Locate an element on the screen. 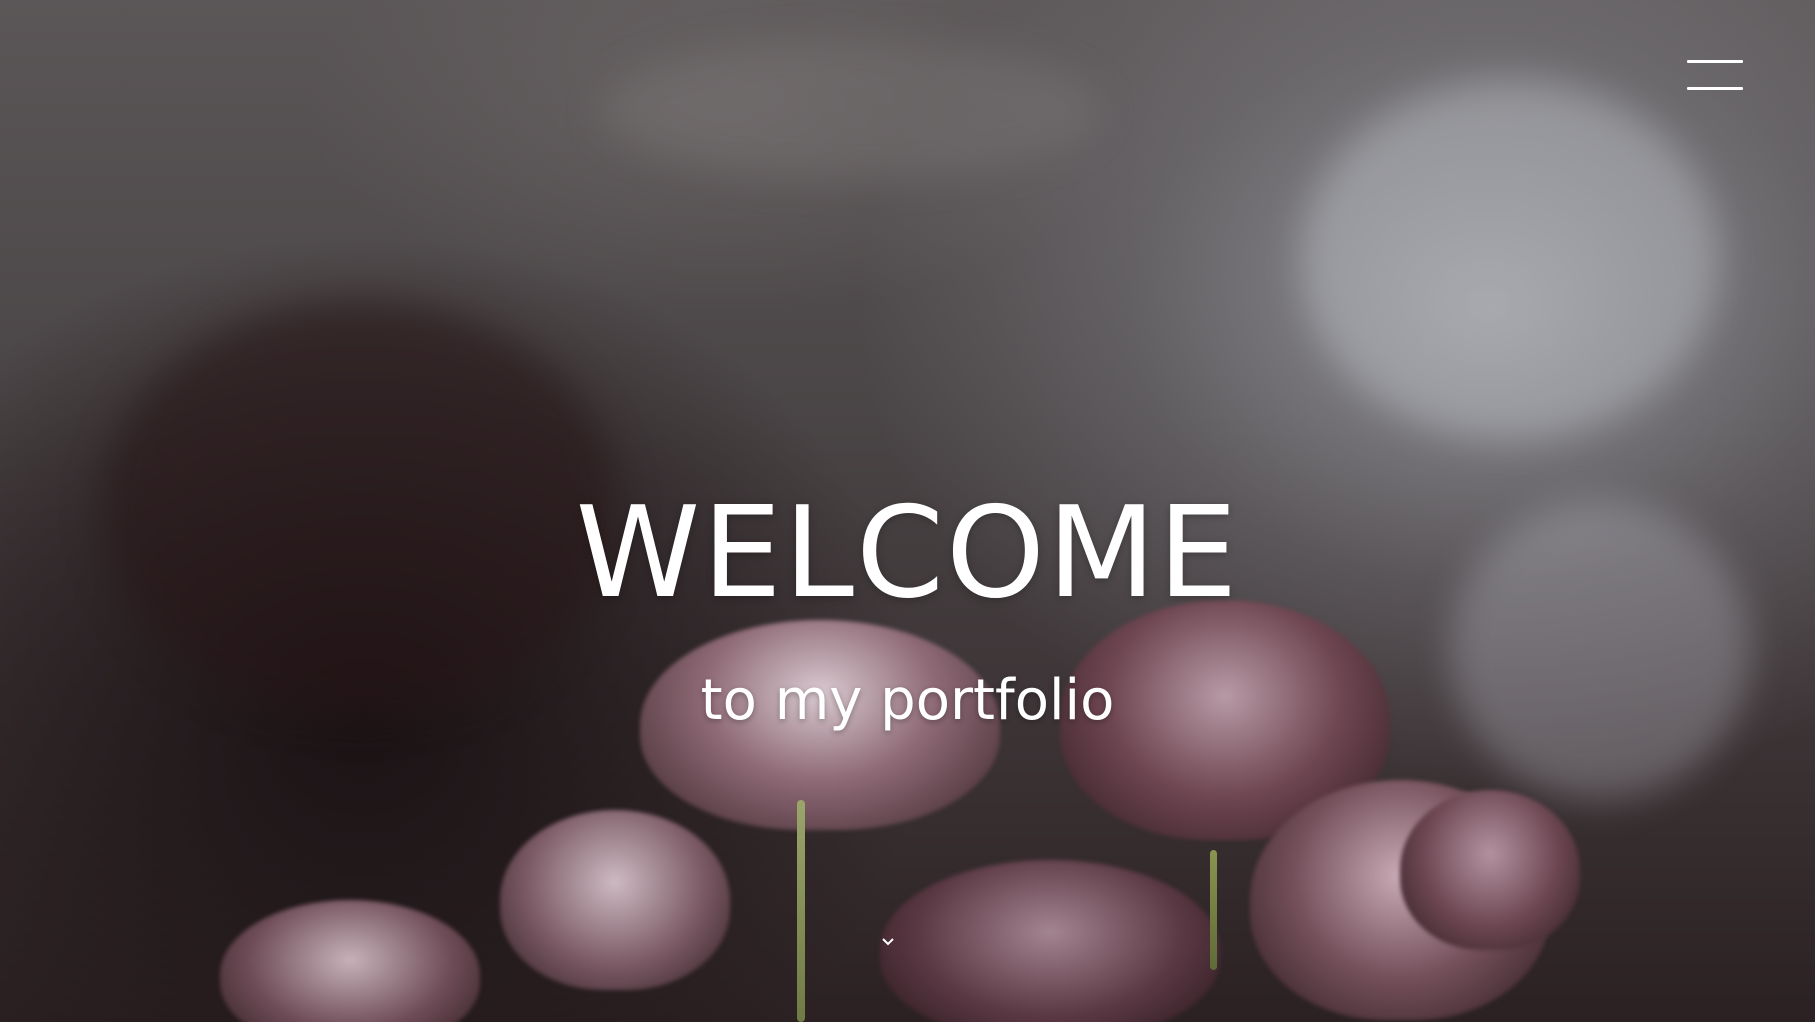 The image size is (1818, 1024). scroll-down-button is located at coordinates (888, 943).